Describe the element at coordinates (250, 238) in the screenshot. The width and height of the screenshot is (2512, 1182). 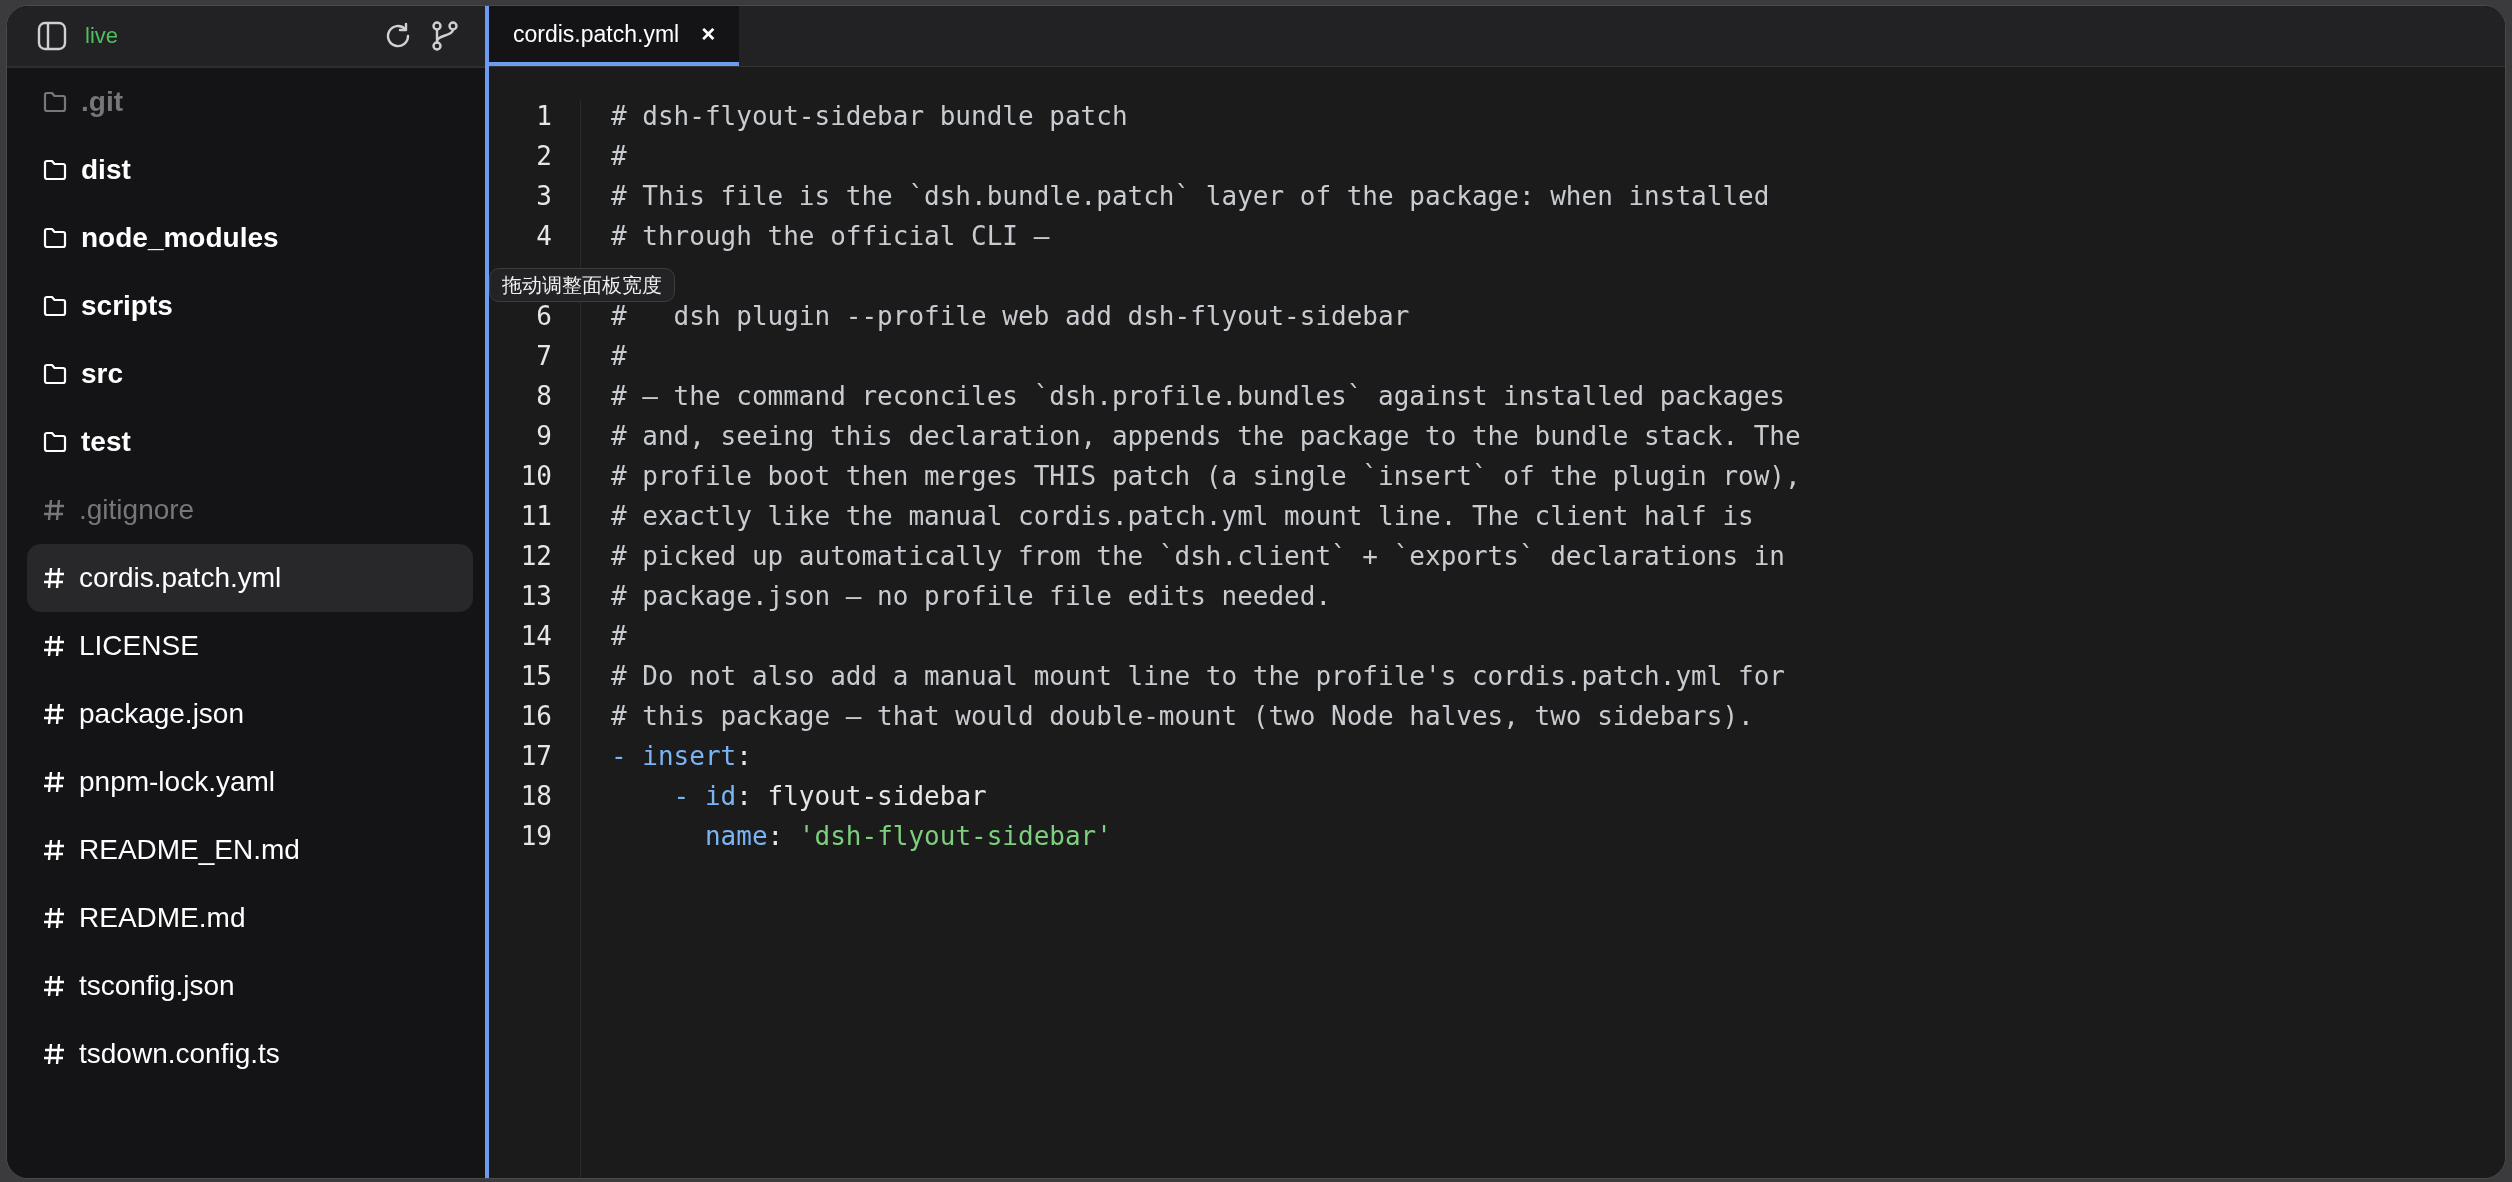
I see `folder-item: node_modules` at that location.